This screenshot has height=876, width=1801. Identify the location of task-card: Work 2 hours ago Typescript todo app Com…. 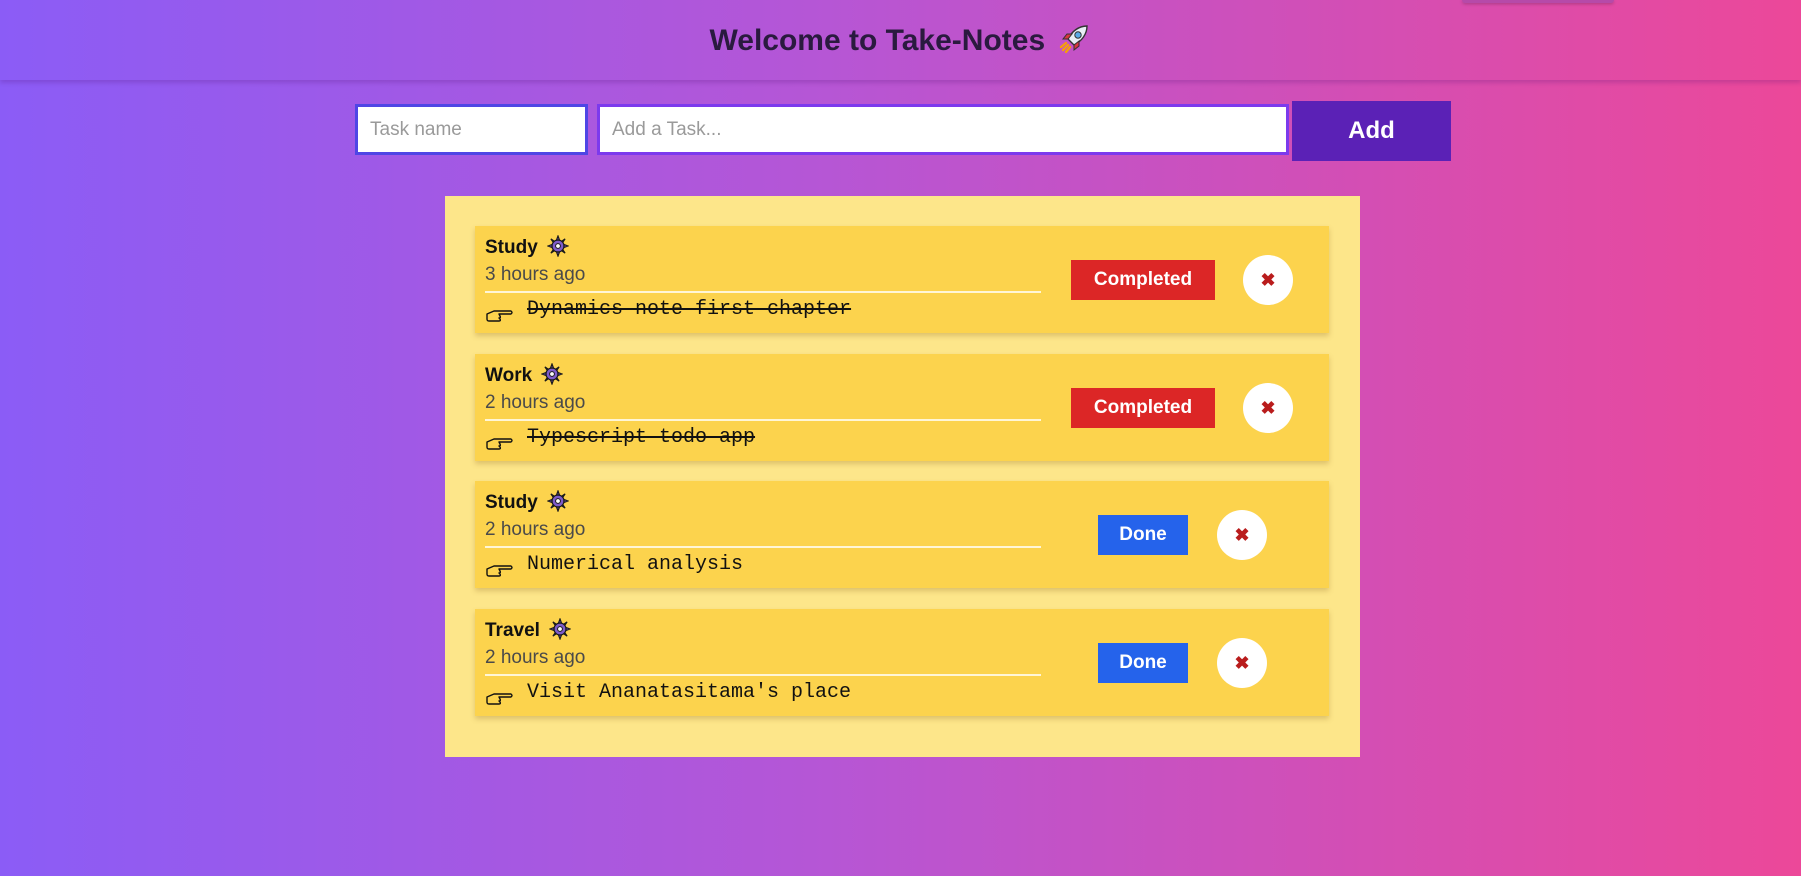
(902, 407).